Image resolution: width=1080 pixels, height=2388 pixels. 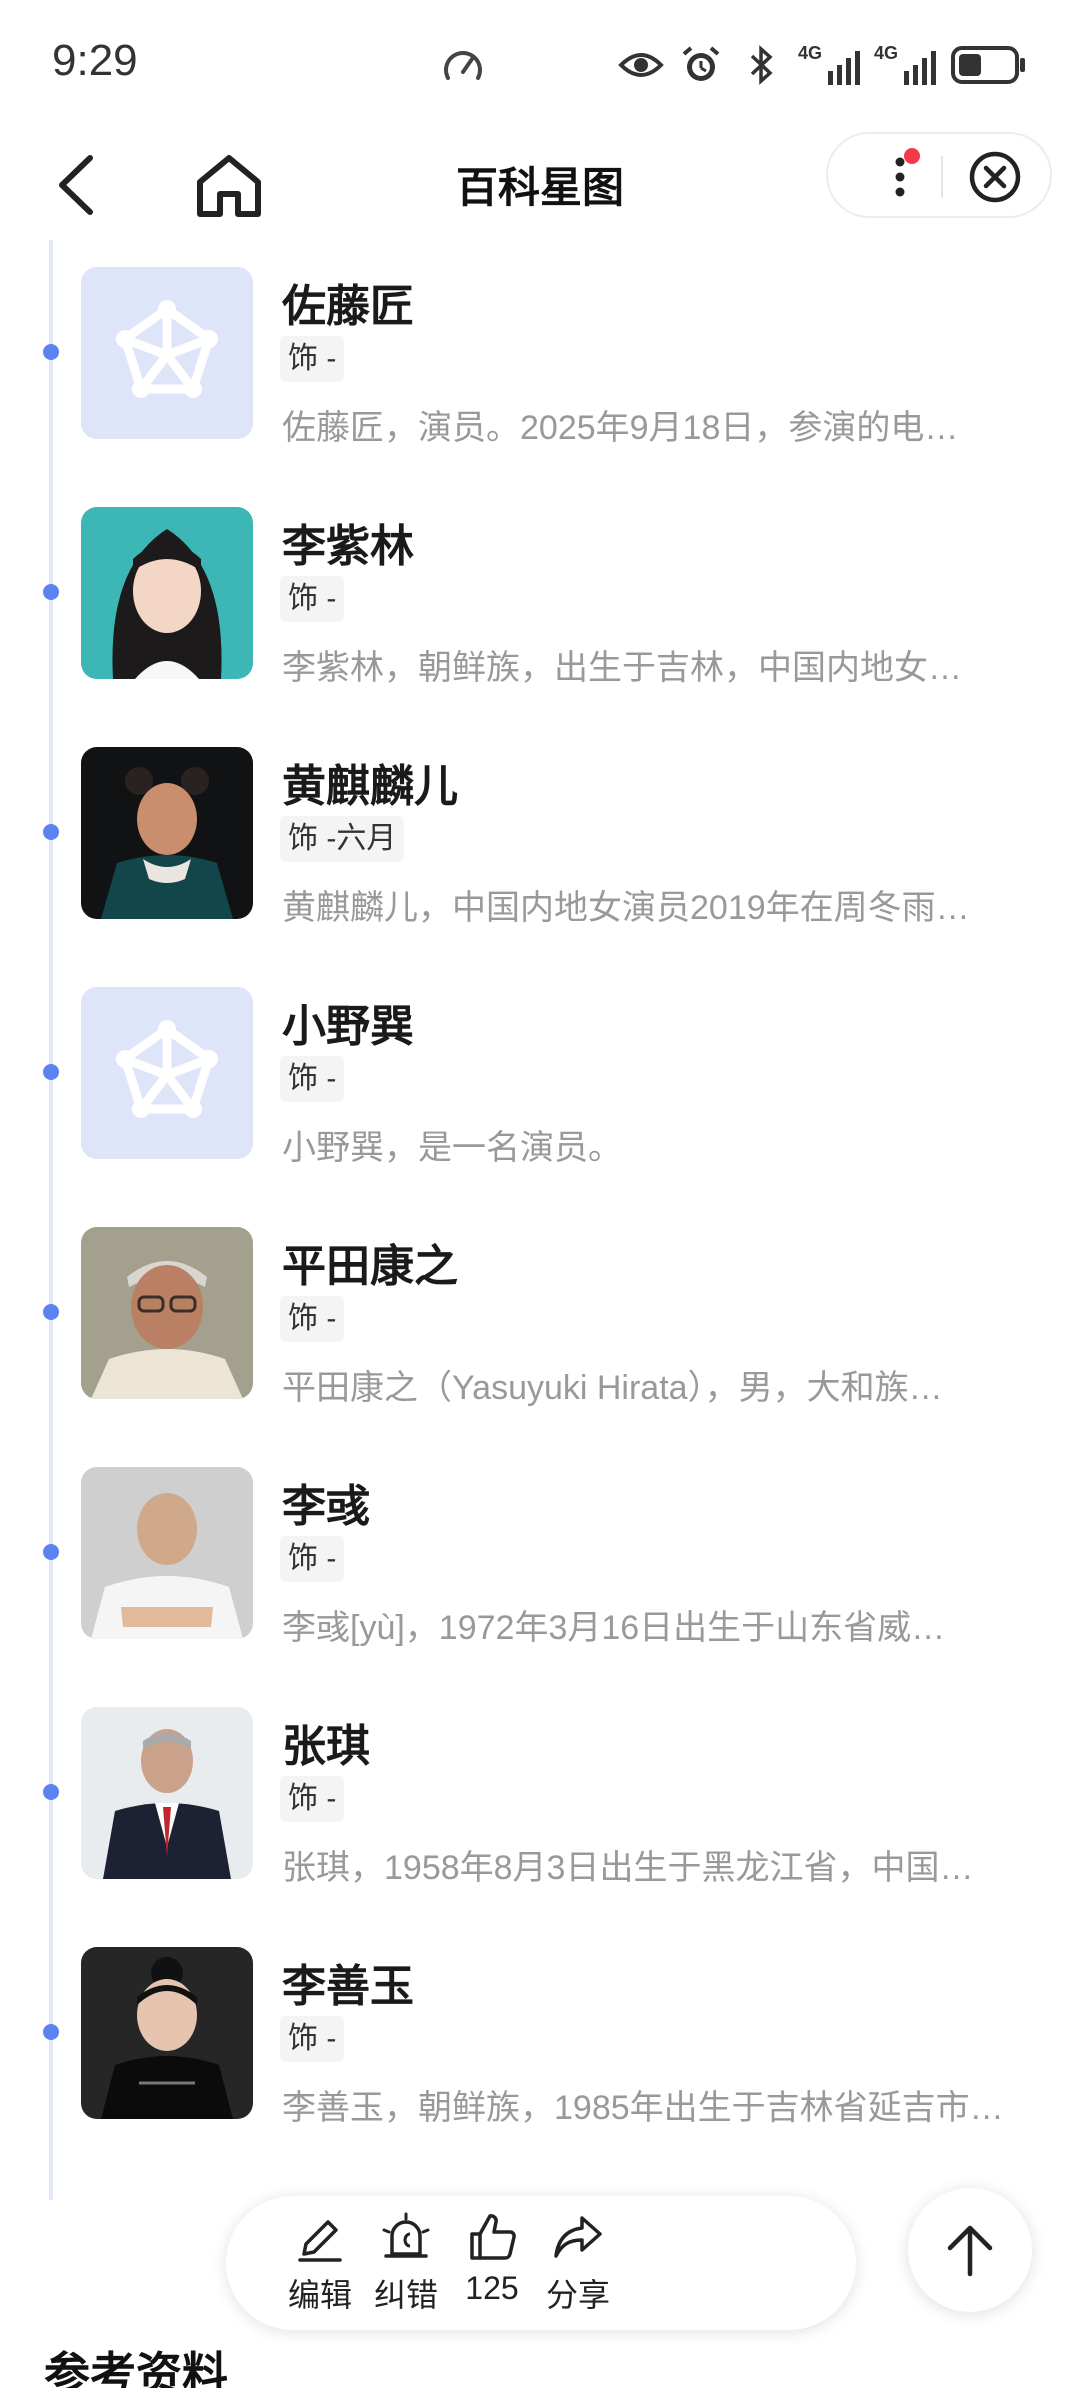 What do you see at coordinates (406, 2263) in the screenshot?
I see `correct-button: 纠错` at bounding box center [406, 2263].